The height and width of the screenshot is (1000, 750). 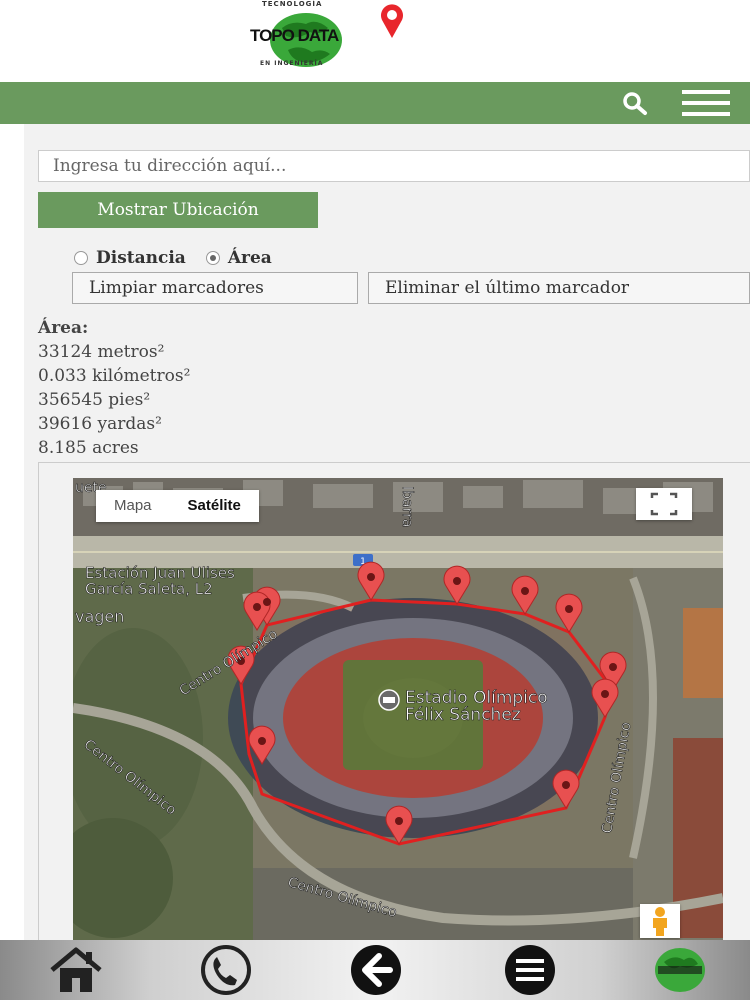 What do you see at coordinates (249, 258) in the screenshot?
I see `radio-area-label: Área` at bounding box center [249, 258].